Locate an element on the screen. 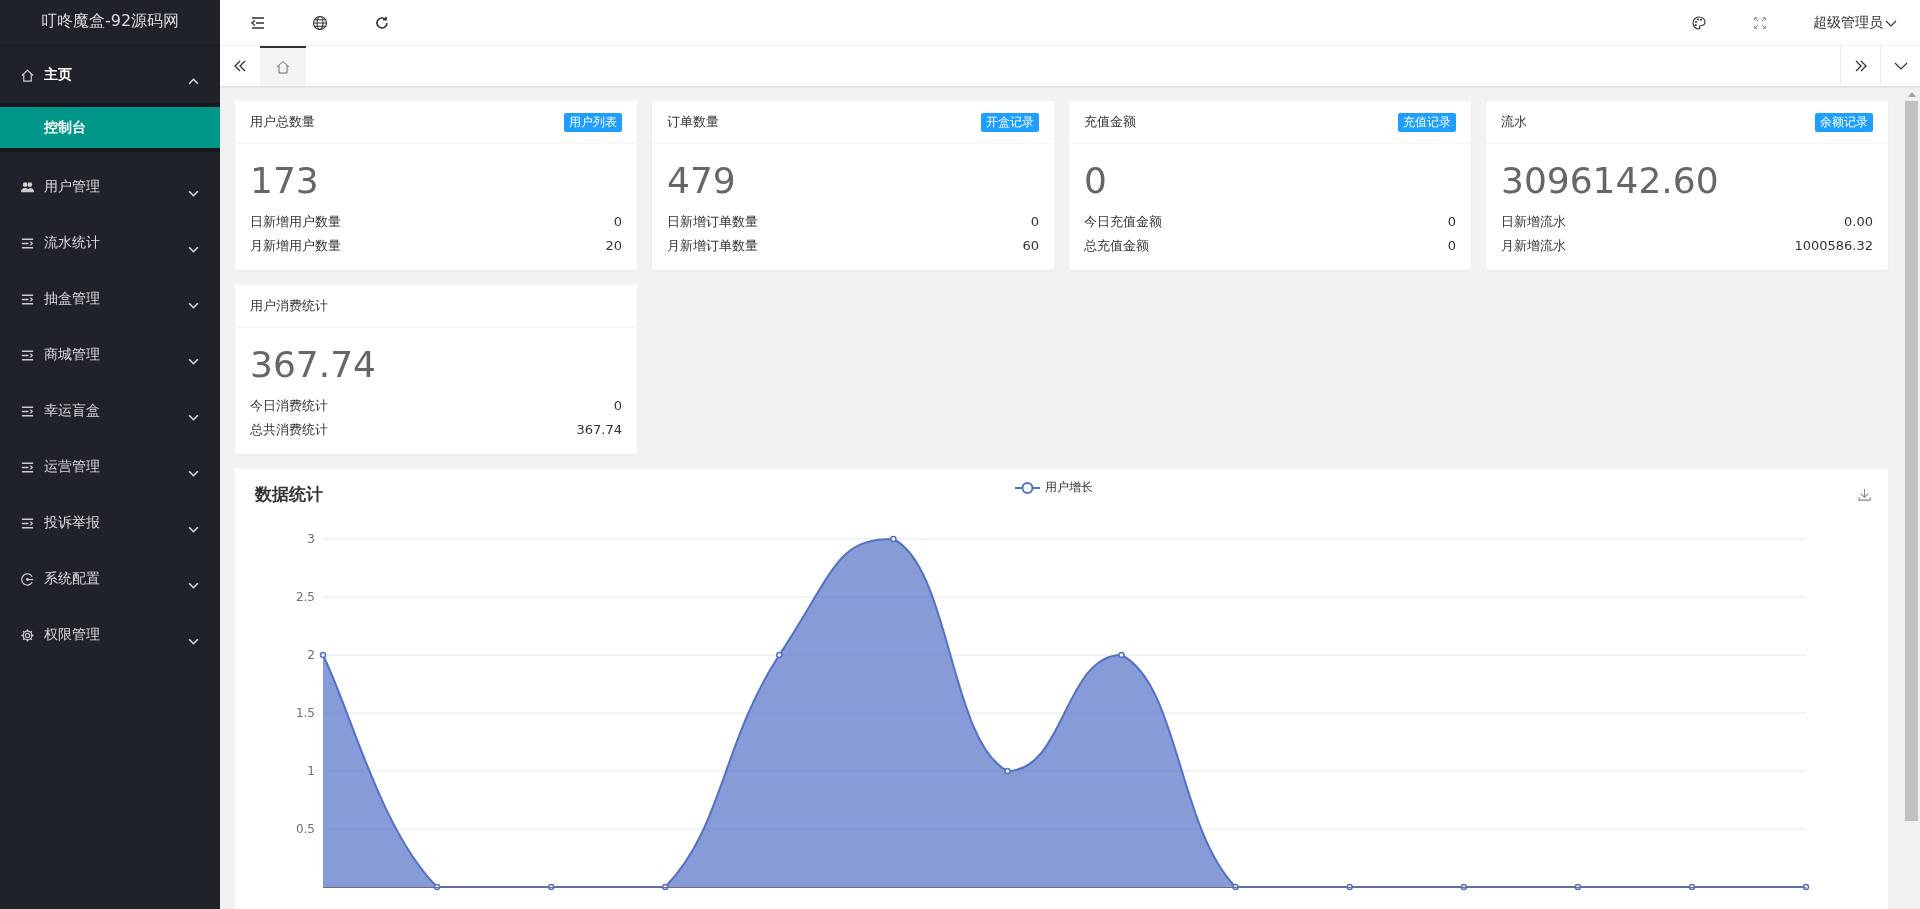  stat-number: 367.74 is located at coordinates (599, 430).